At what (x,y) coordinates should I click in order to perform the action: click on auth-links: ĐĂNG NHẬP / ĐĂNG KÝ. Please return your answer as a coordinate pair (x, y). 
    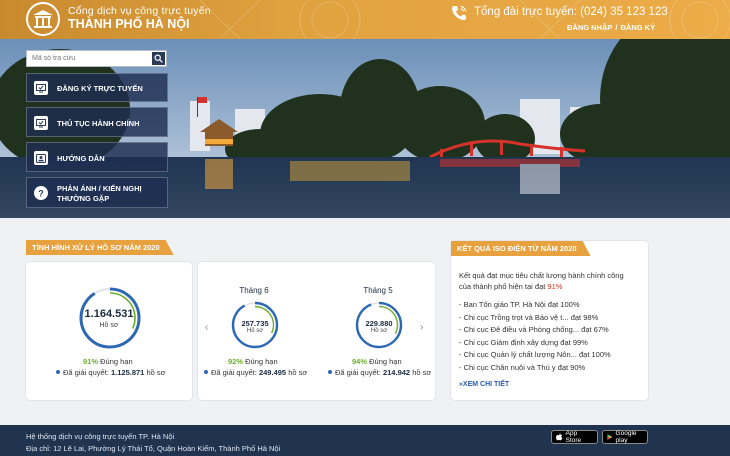
    Looking at the image, I should click on (611, 27).